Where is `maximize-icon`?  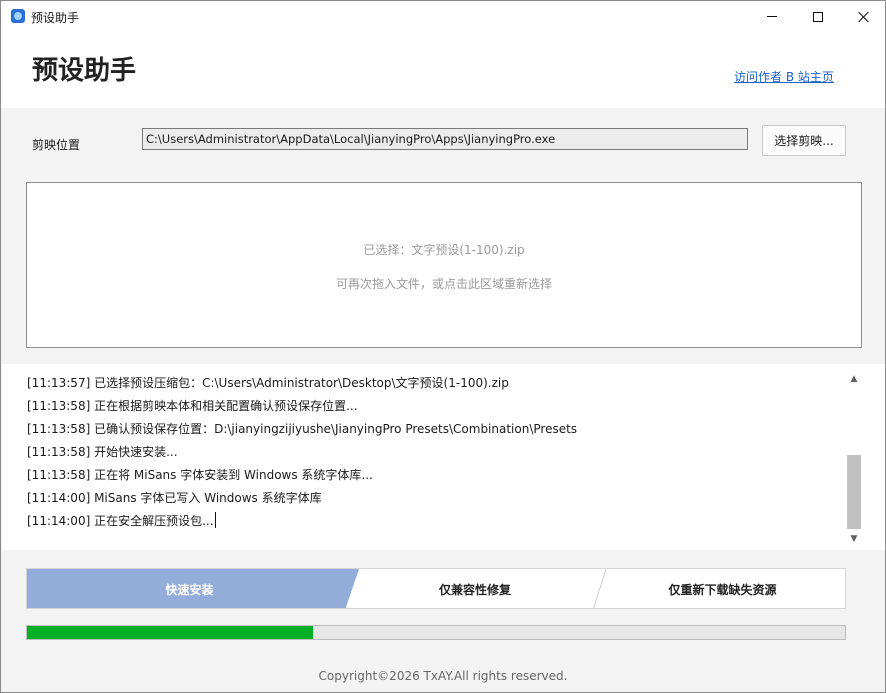
maximize-icon is located at coordinates (818, 16).